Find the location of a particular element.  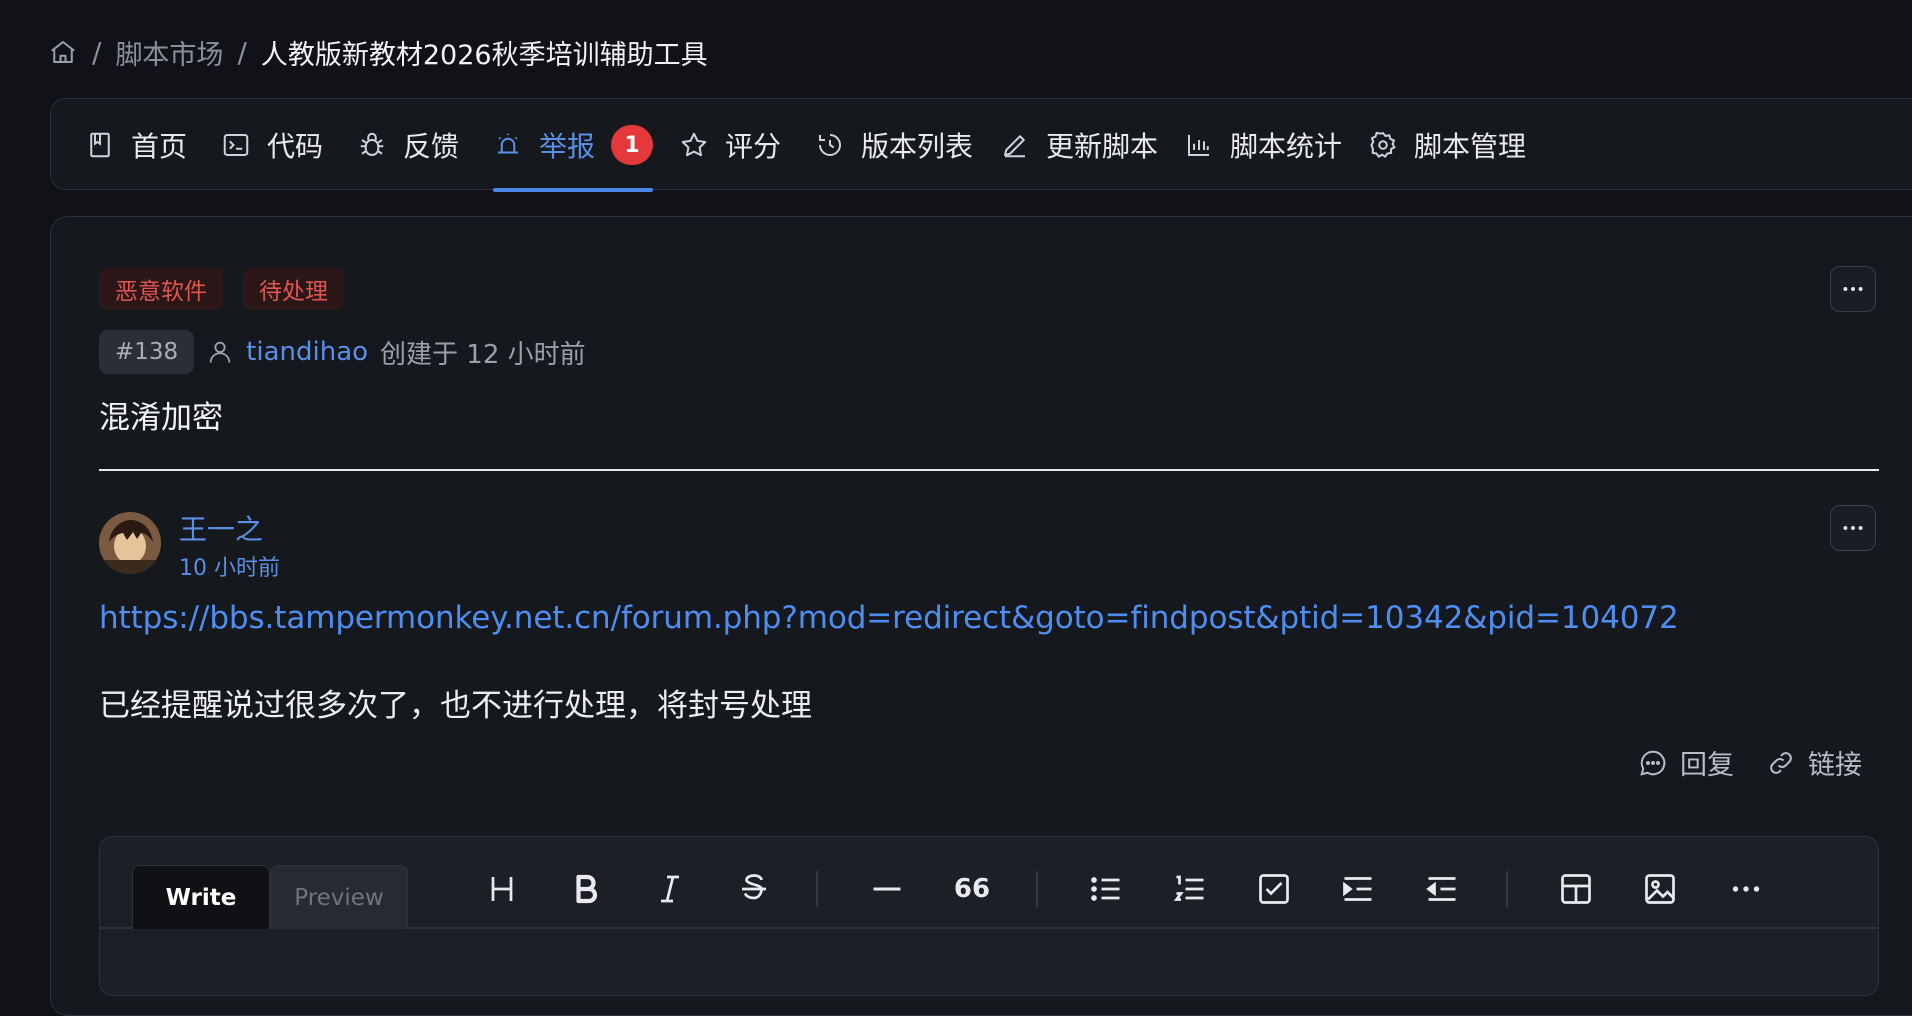

tab-home: 首页 is located at coordinates (136, 145).